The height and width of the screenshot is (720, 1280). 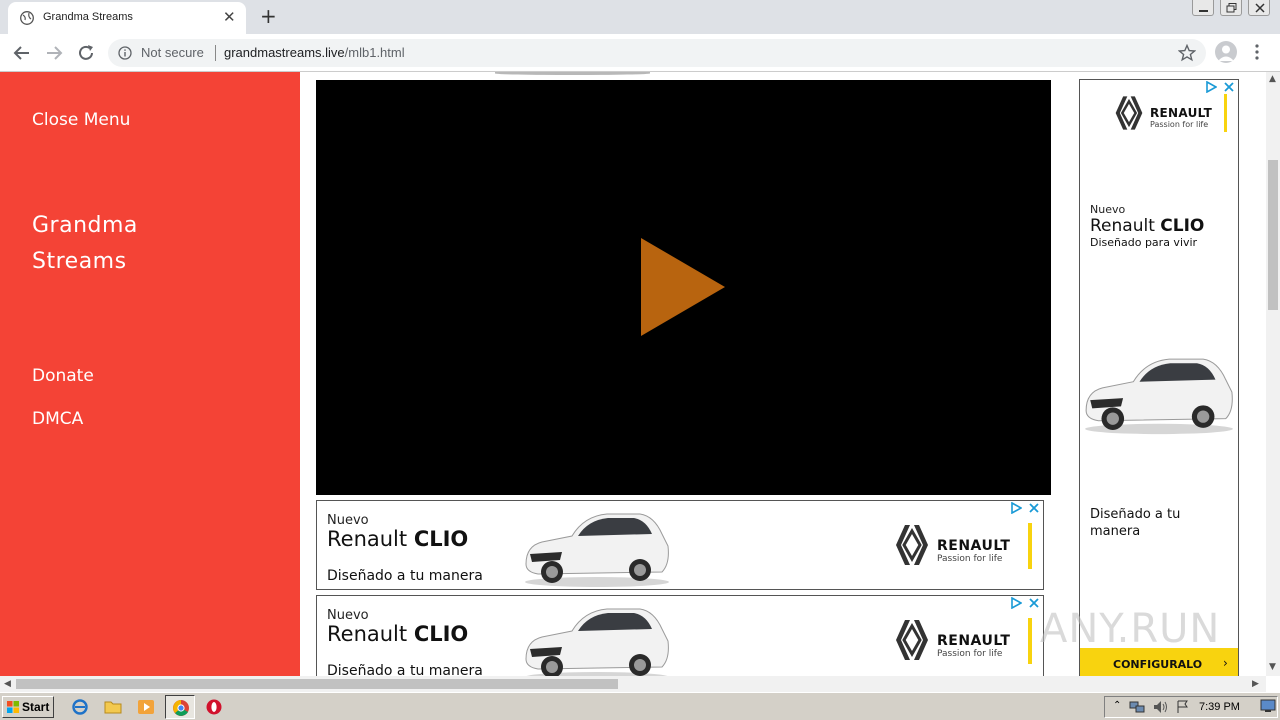 I want to click on header-shadow, so click(x=572, y=73).